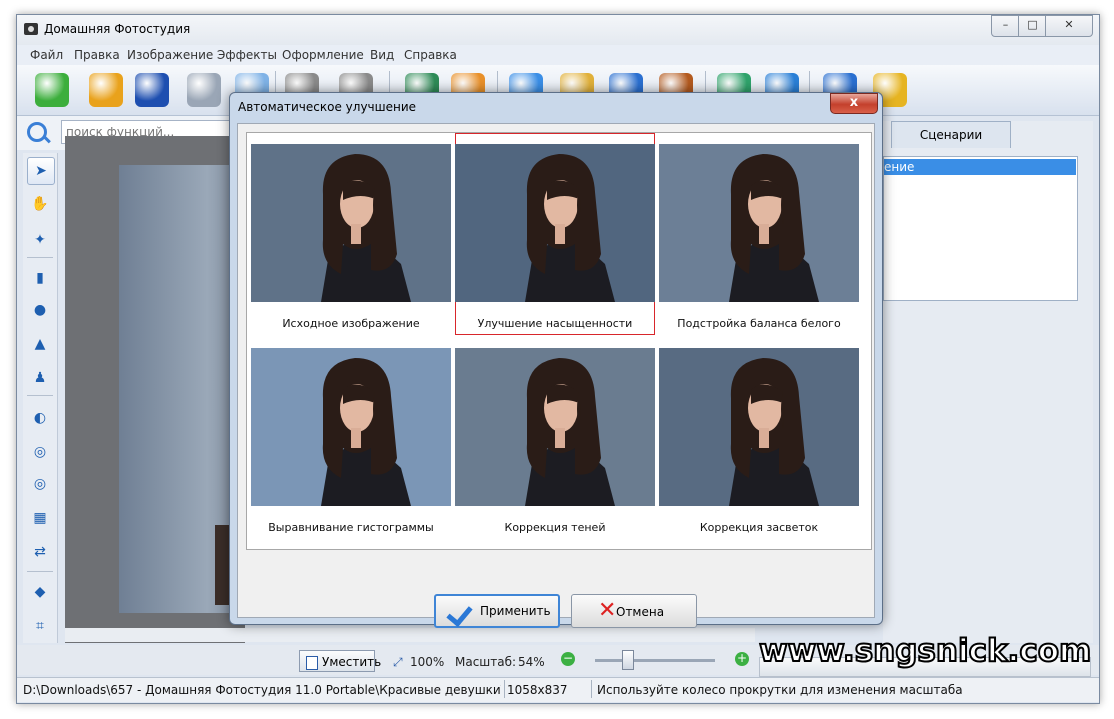  What do you see at coordinates (555, 323) in the screenshot?
I see `enhance-option-caption: Улучшение насыщенности` at bounding box center [555, 323].